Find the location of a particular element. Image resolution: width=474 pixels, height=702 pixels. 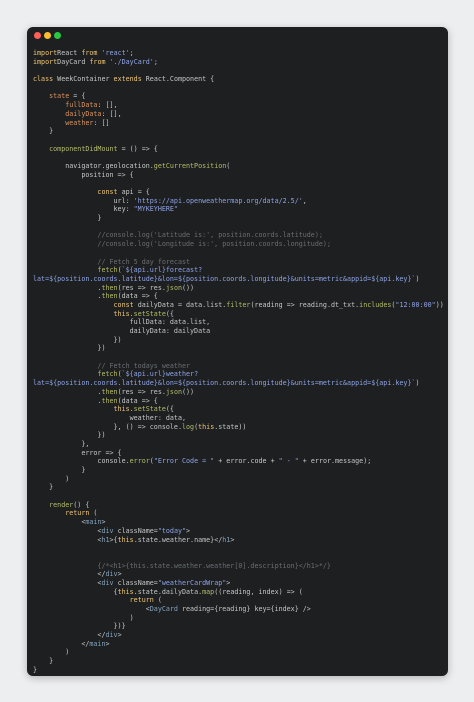

code-token: (reading => reading.dt_txt. is located at coordinates (305, 304).